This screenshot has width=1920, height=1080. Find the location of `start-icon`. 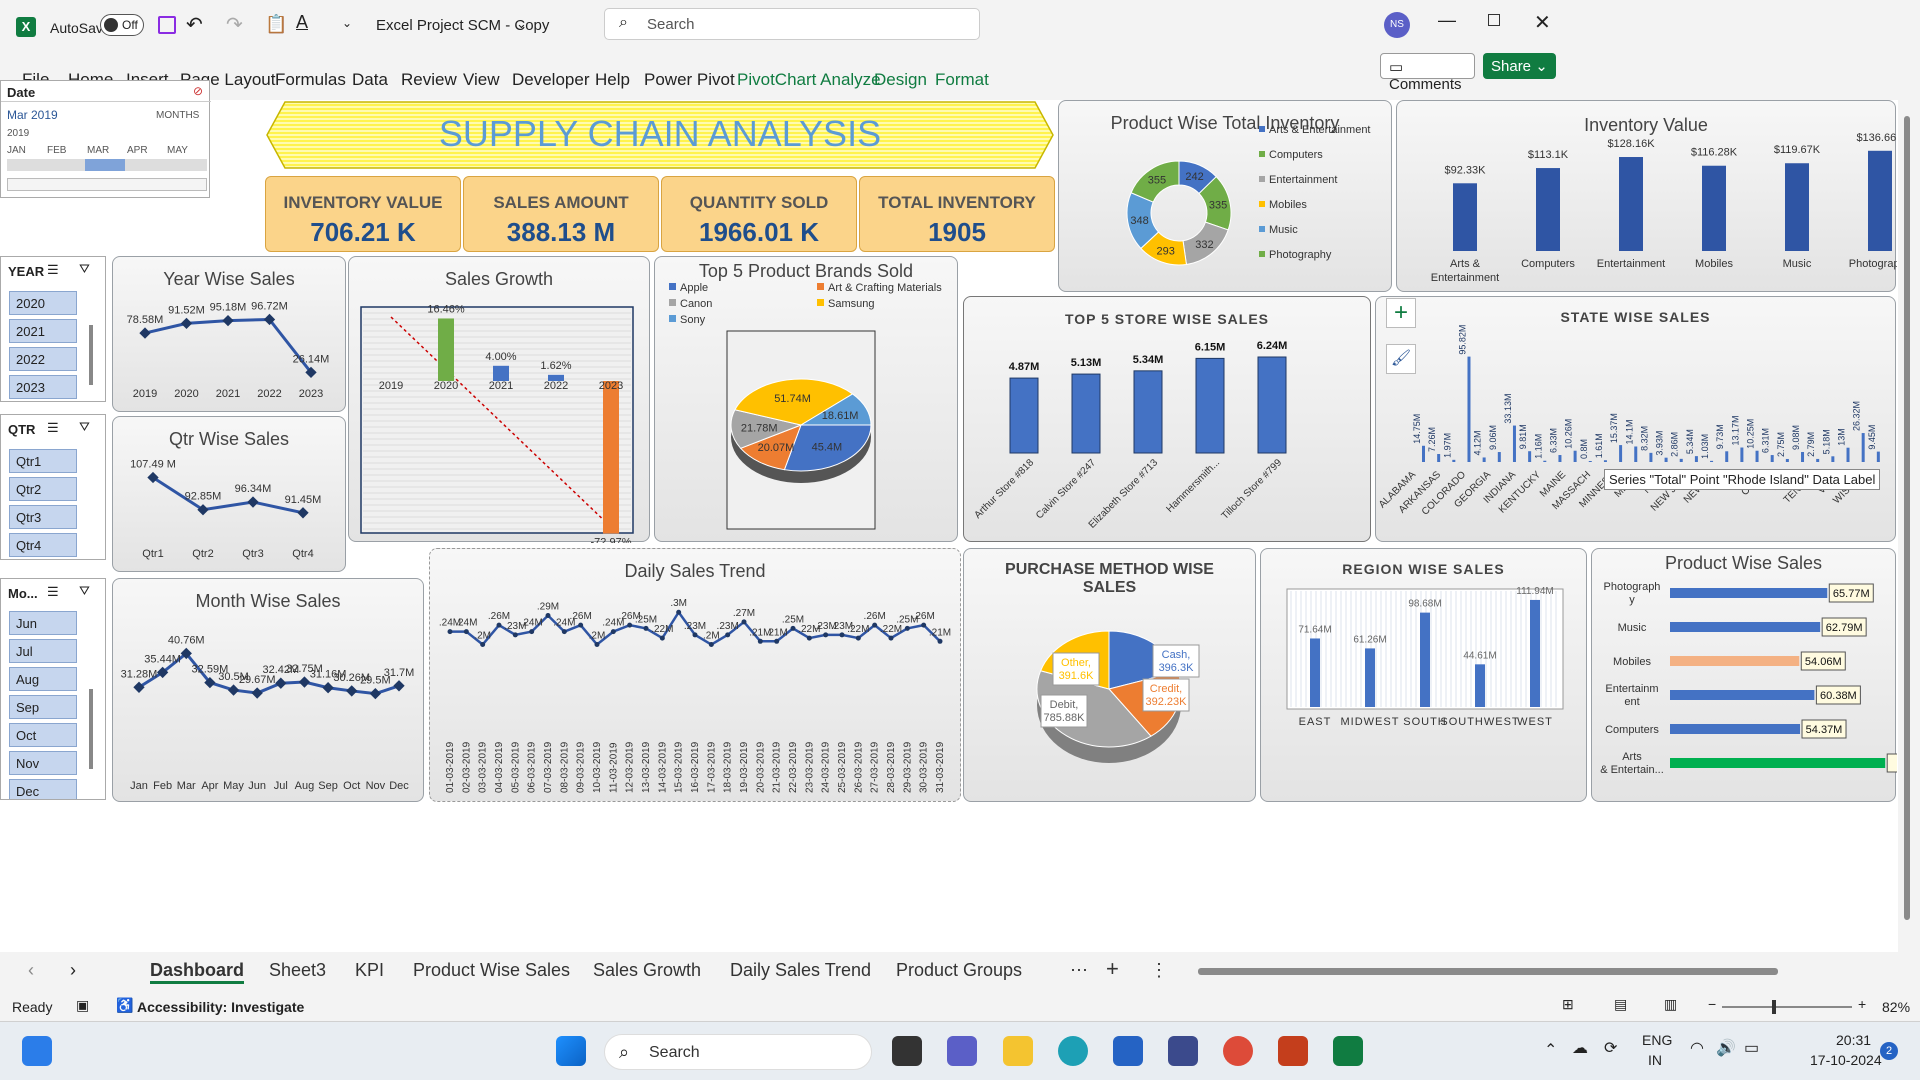

start-icon is located at coordinates (571, 1051).